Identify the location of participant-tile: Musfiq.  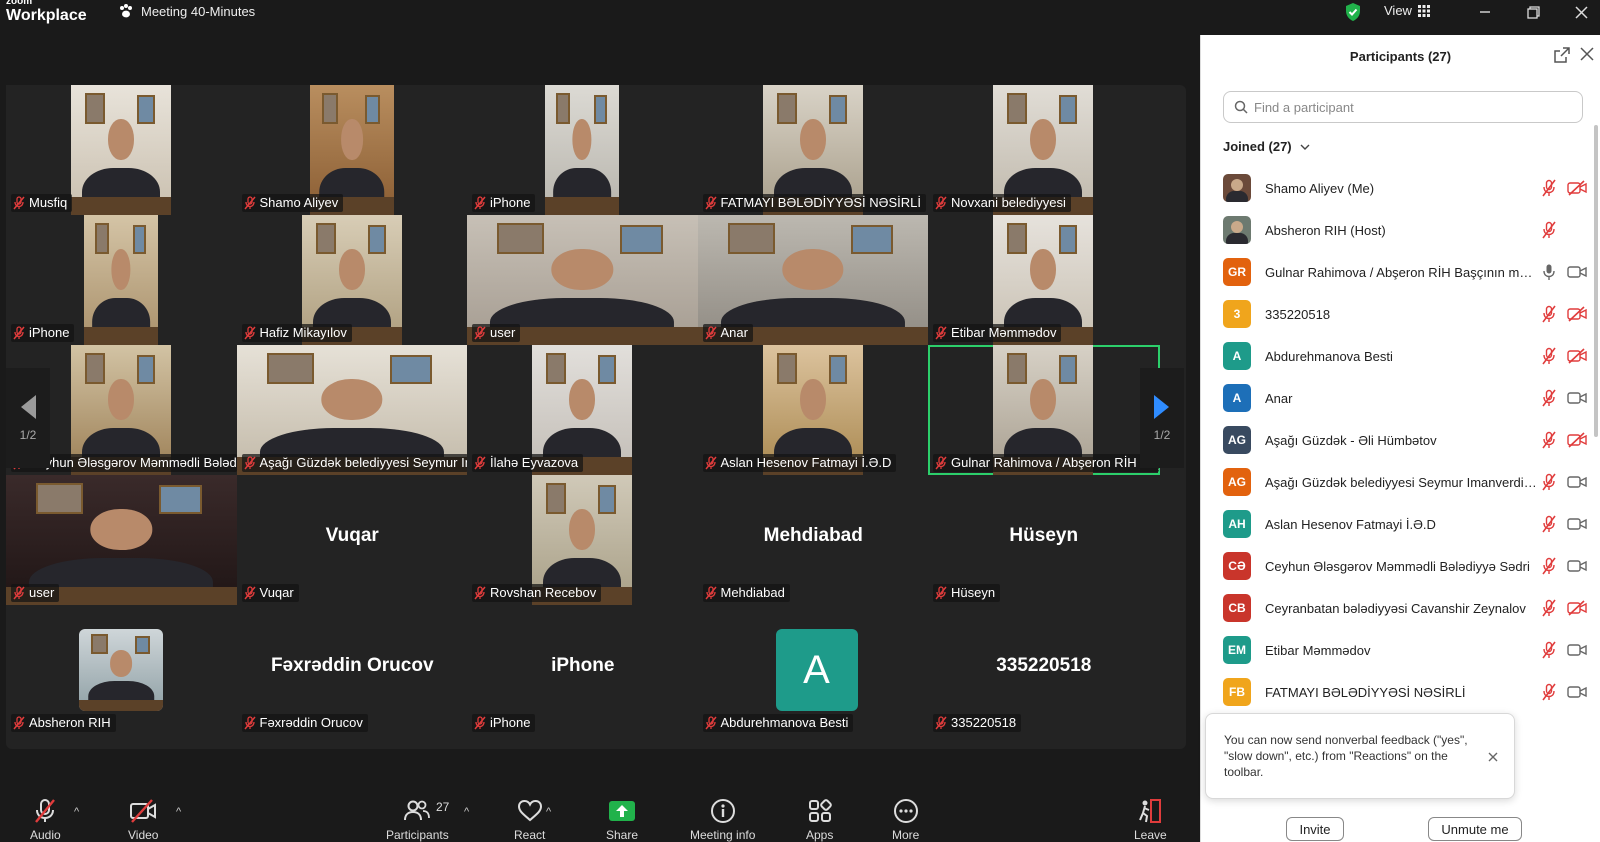
(122, 150).